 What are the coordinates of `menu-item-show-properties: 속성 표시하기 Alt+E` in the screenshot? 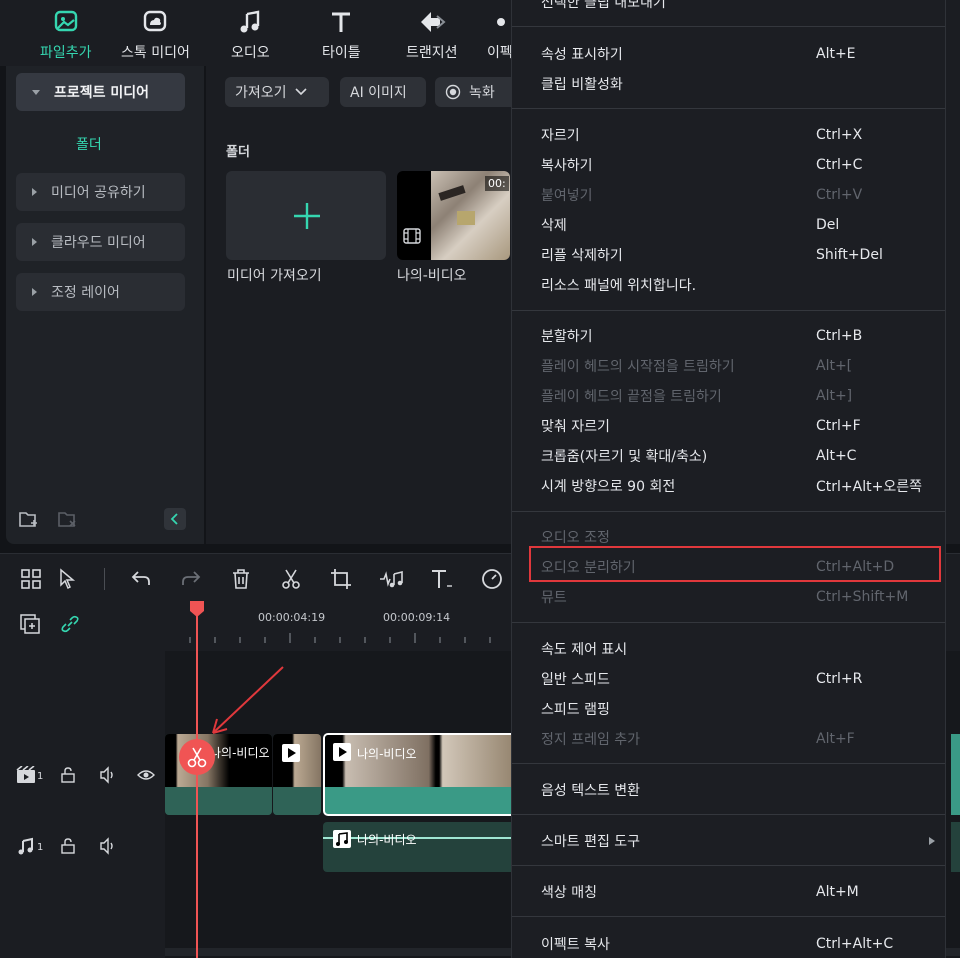 It's located at (741, 54).